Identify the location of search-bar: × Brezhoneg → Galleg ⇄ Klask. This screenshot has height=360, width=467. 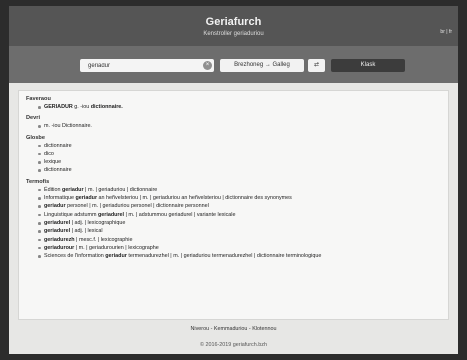
(233, 64).